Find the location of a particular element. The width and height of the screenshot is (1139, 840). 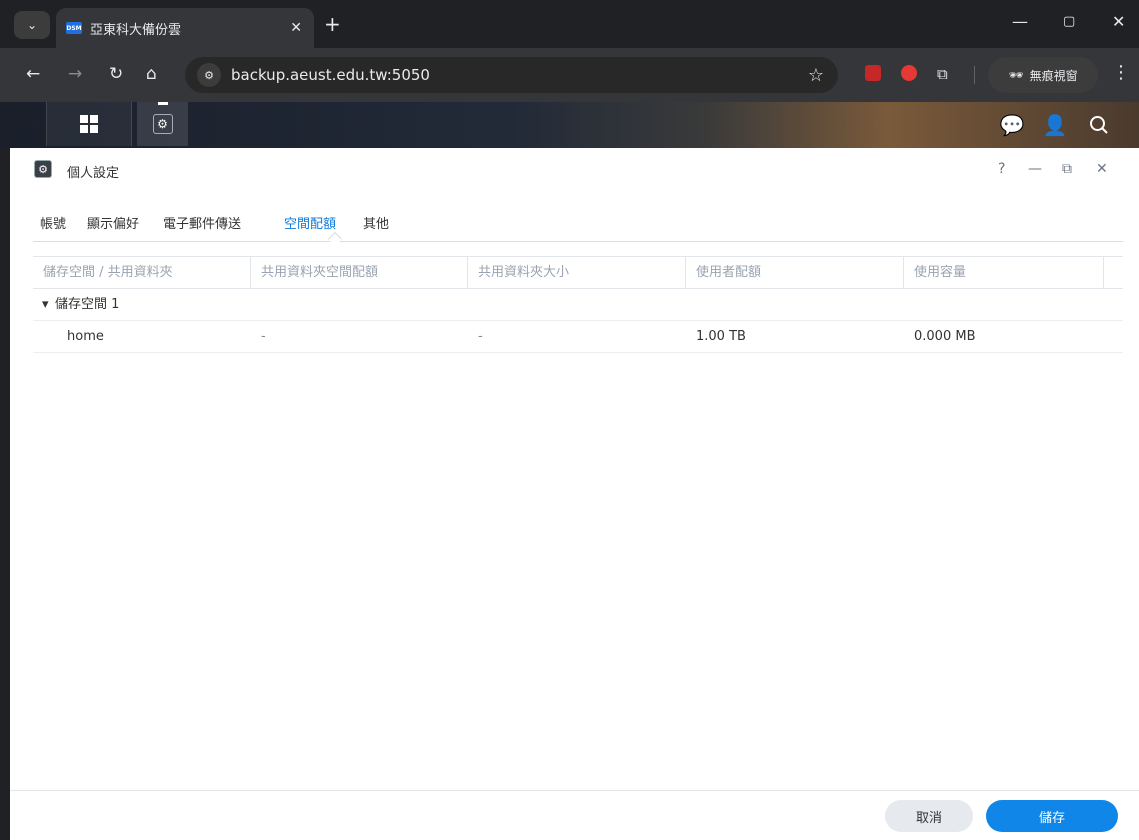

help-icon: ? is located at coordinates (1001, 169).